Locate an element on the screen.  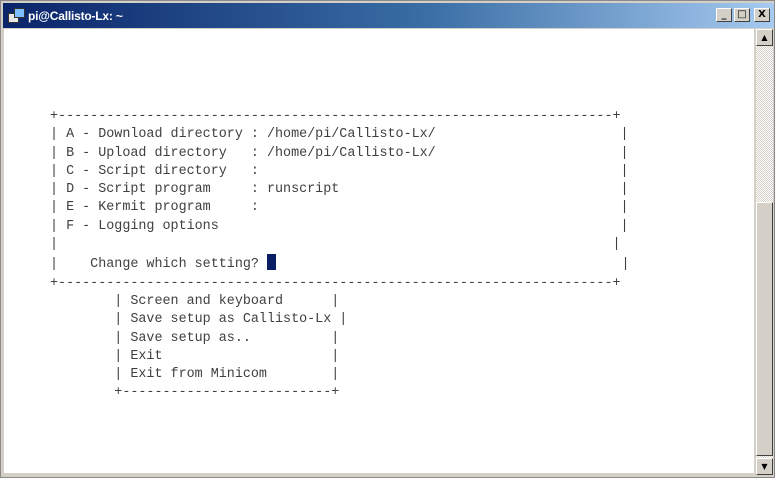
submenu-item-save-setup-as: | Save setup as.. | is located at coordinates (195, 338).